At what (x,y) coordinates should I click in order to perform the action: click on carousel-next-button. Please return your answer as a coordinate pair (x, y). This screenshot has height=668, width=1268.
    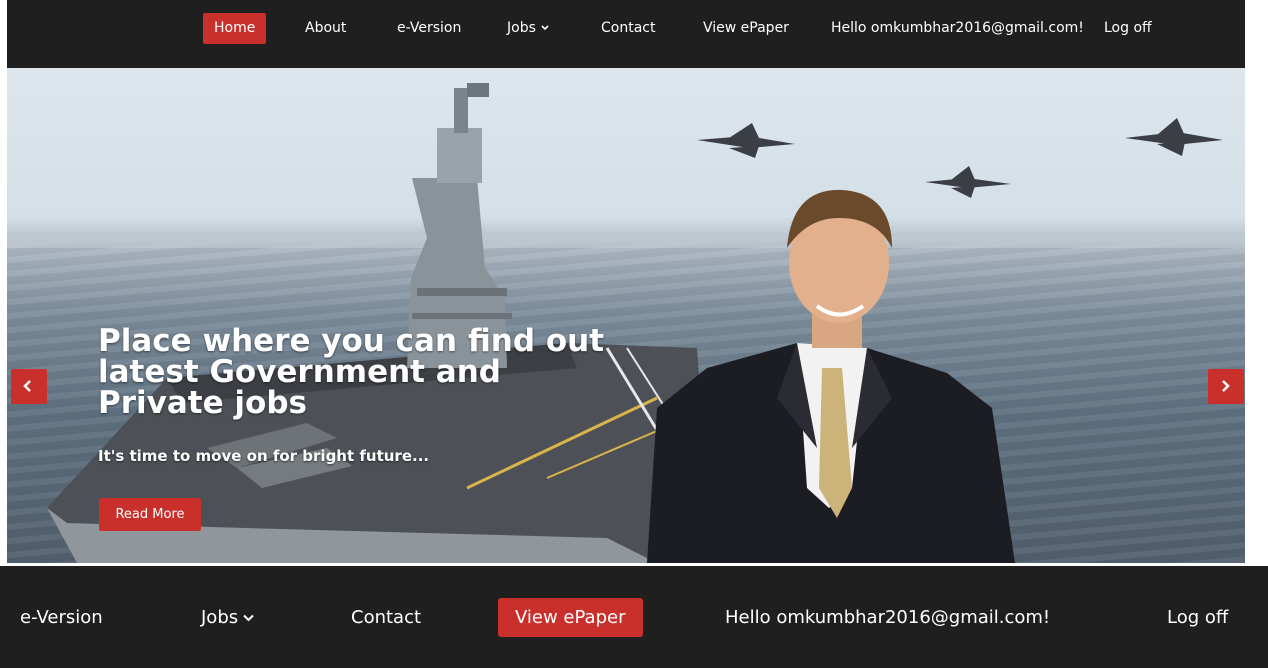
    Looking at the image, I should click on (1226, 386).